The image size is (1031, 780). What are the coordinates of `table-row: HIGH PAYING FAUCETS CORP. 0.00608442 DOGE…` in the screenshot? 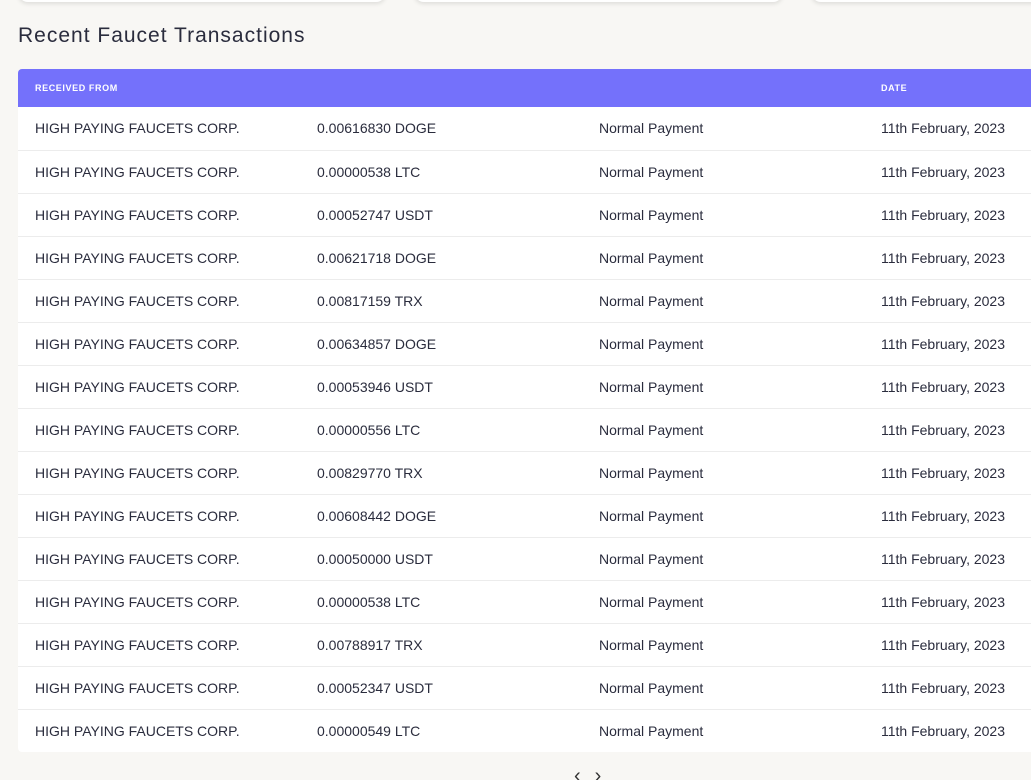 It's located at (524, 515).